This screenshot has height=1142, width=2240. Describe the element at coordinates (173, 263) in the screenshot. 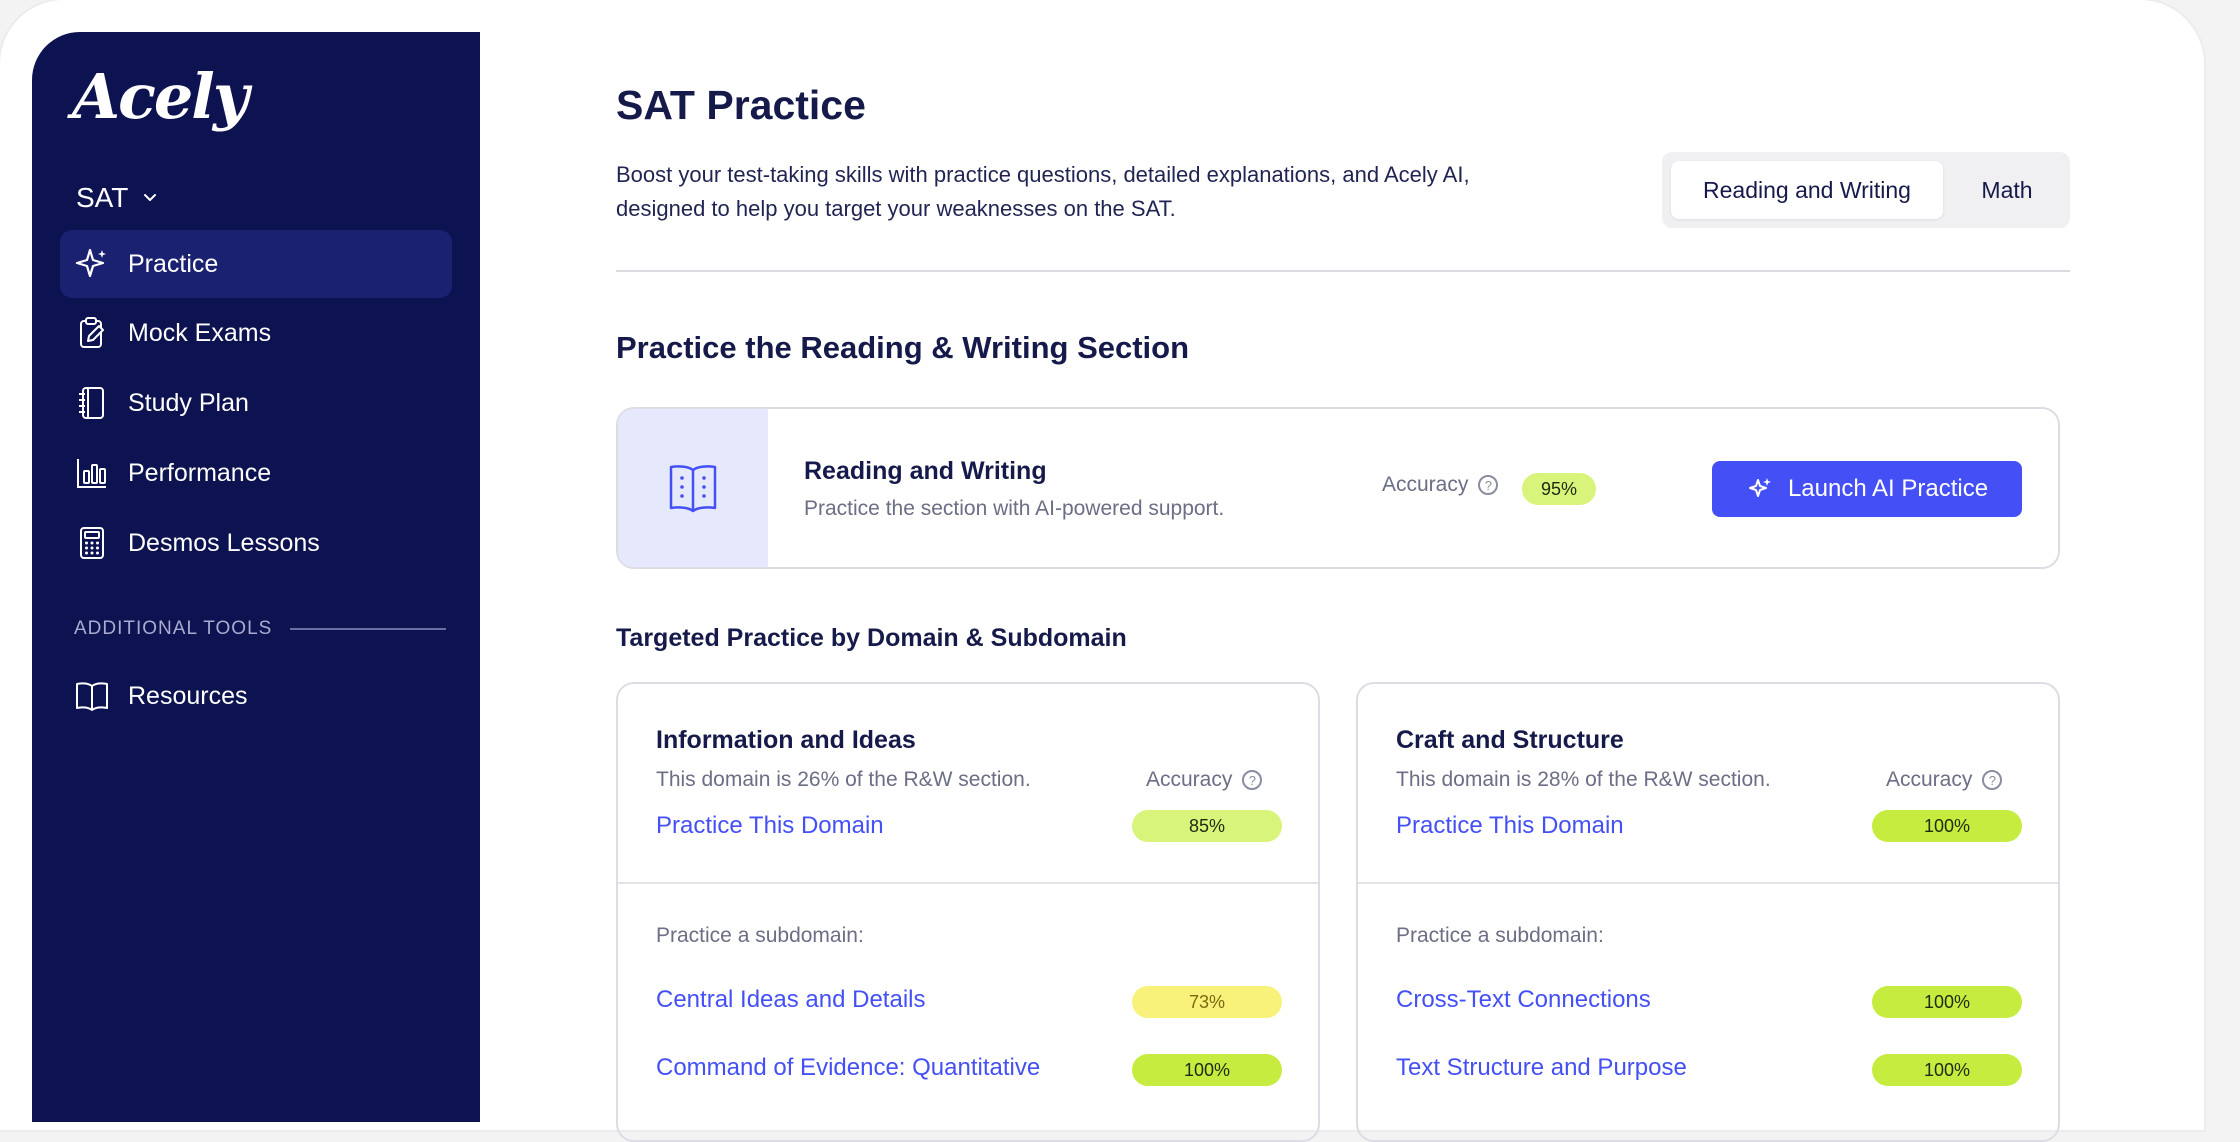

I see `sidebar-item-label: Practice` at that location.